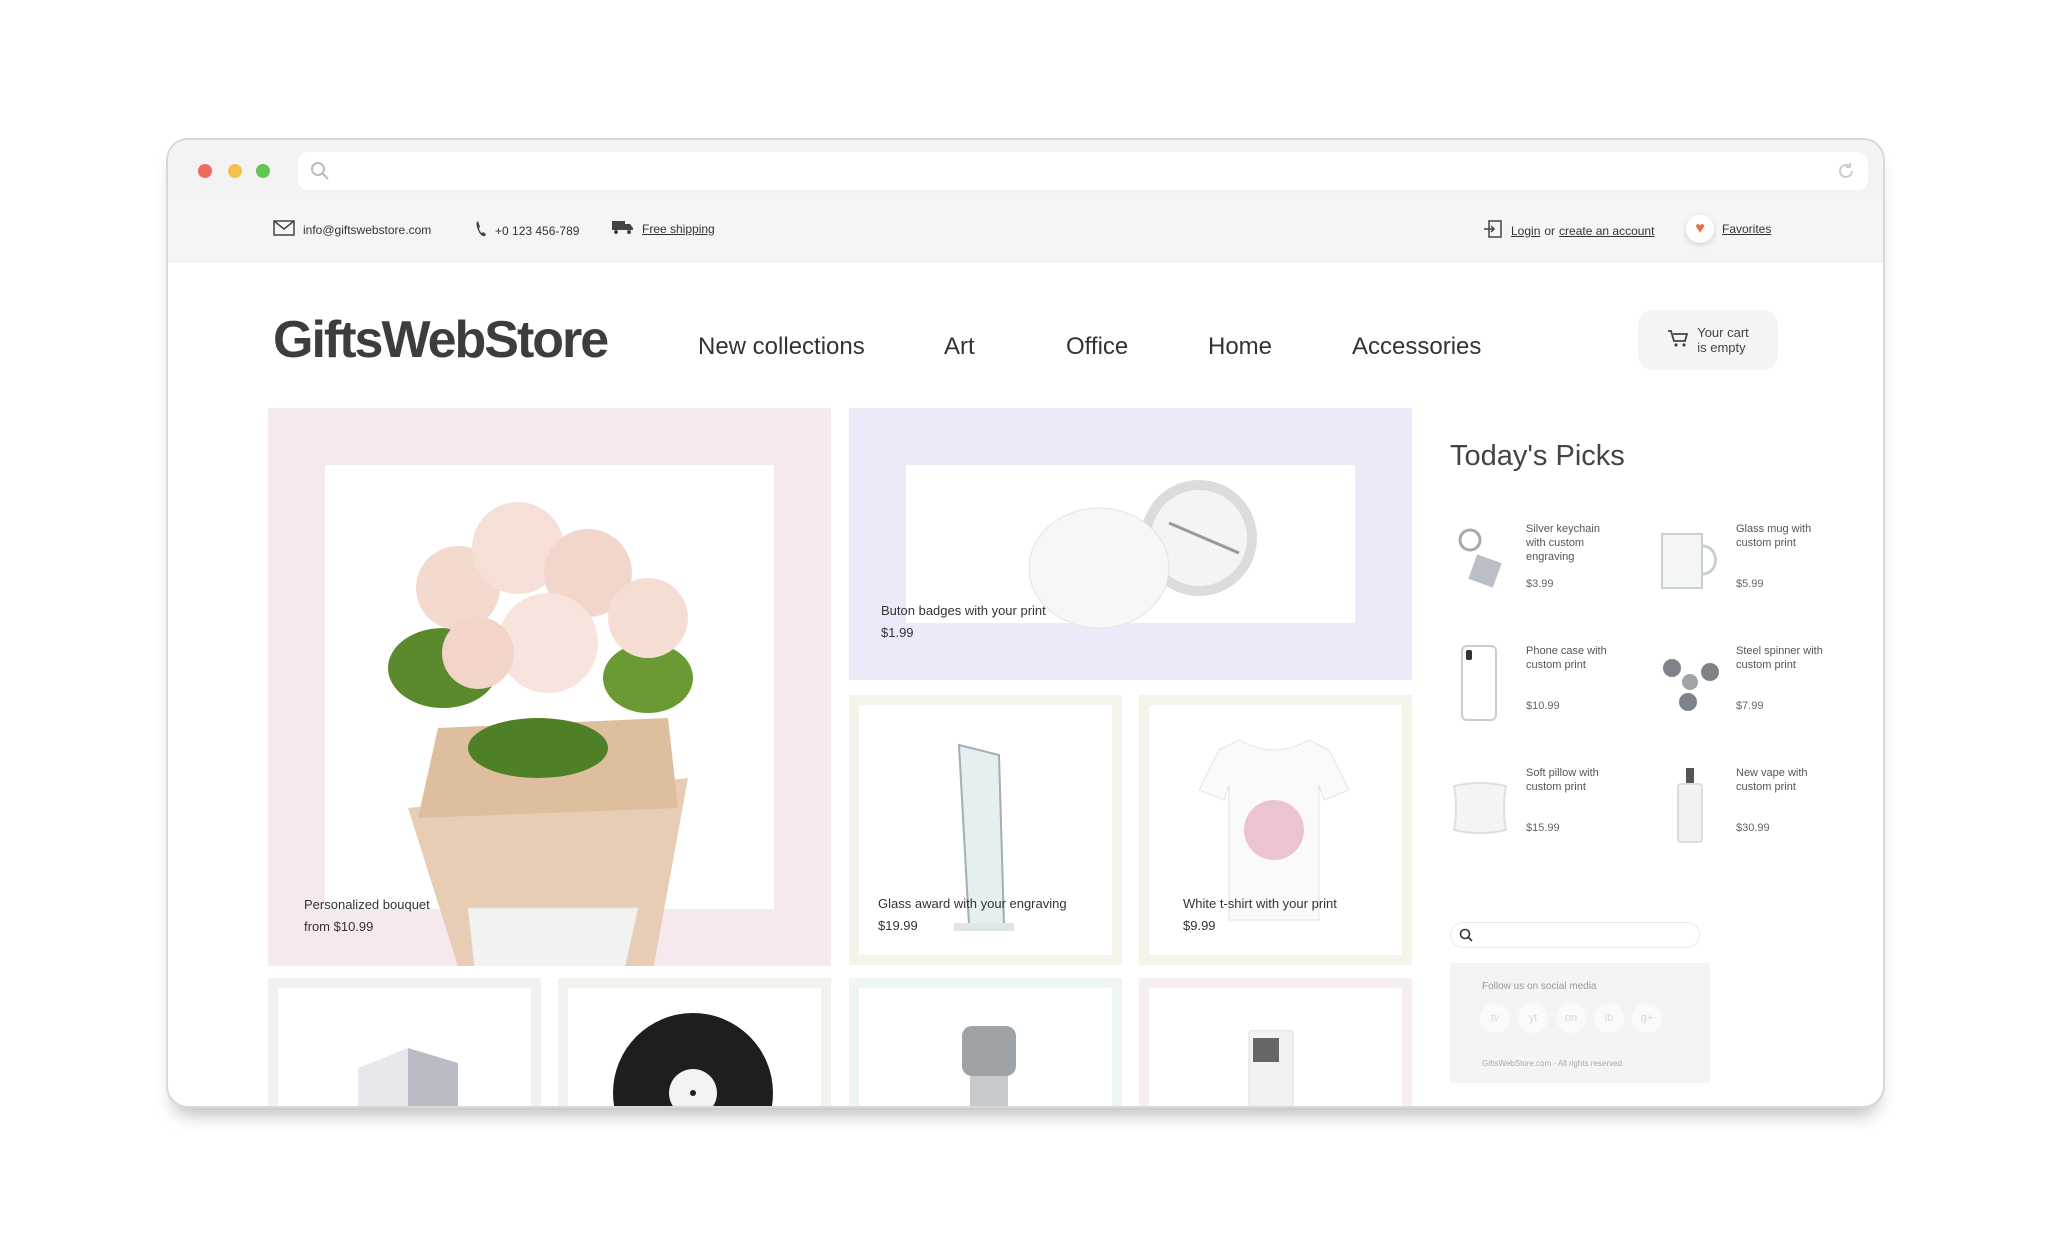 The image size is (2048, 1251). Describe the element at coordinates (481, 230) in the screenshot. I see `phone-icon` at that location.